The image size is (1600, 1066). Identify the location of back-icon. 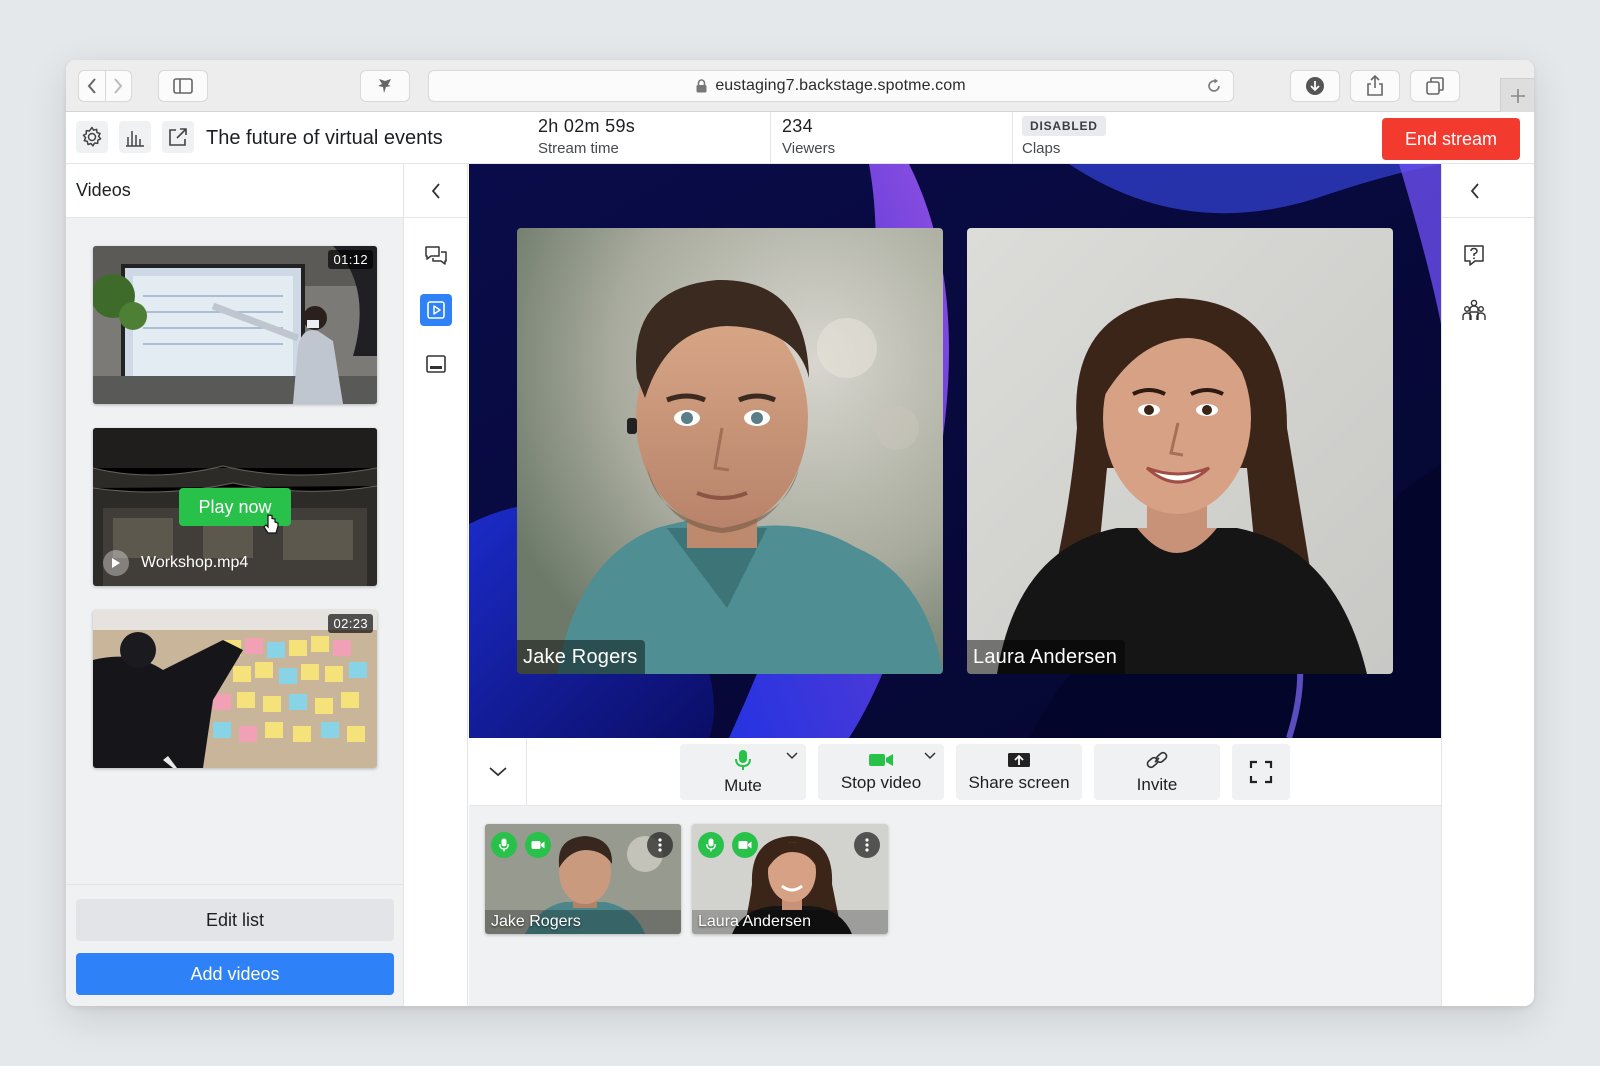
(91, 86).